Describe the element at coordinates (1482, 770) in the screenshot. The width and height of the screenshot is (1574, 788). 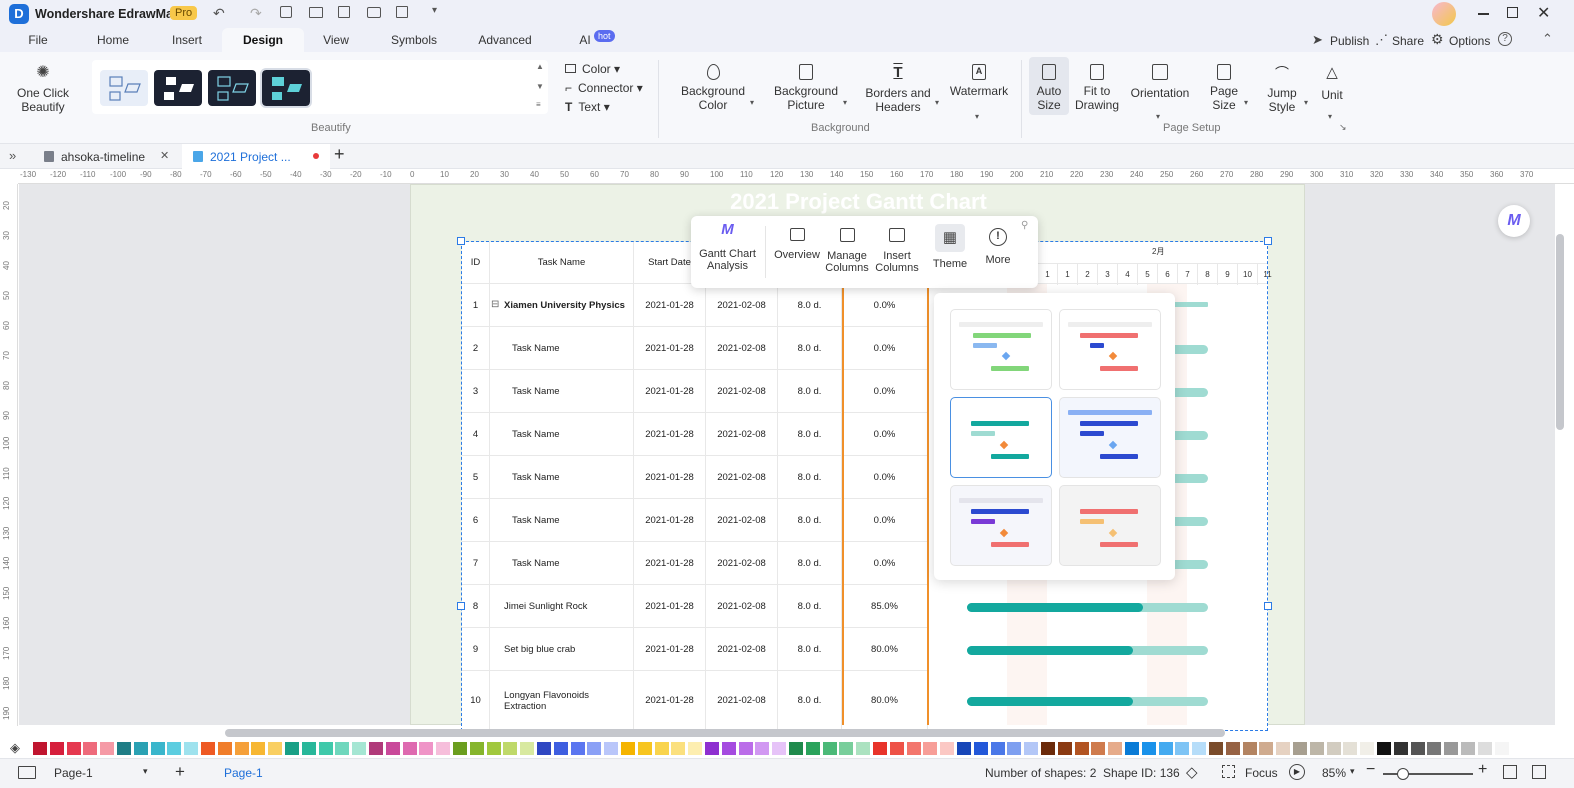
I see `zoom-in-icon: +` at that location.